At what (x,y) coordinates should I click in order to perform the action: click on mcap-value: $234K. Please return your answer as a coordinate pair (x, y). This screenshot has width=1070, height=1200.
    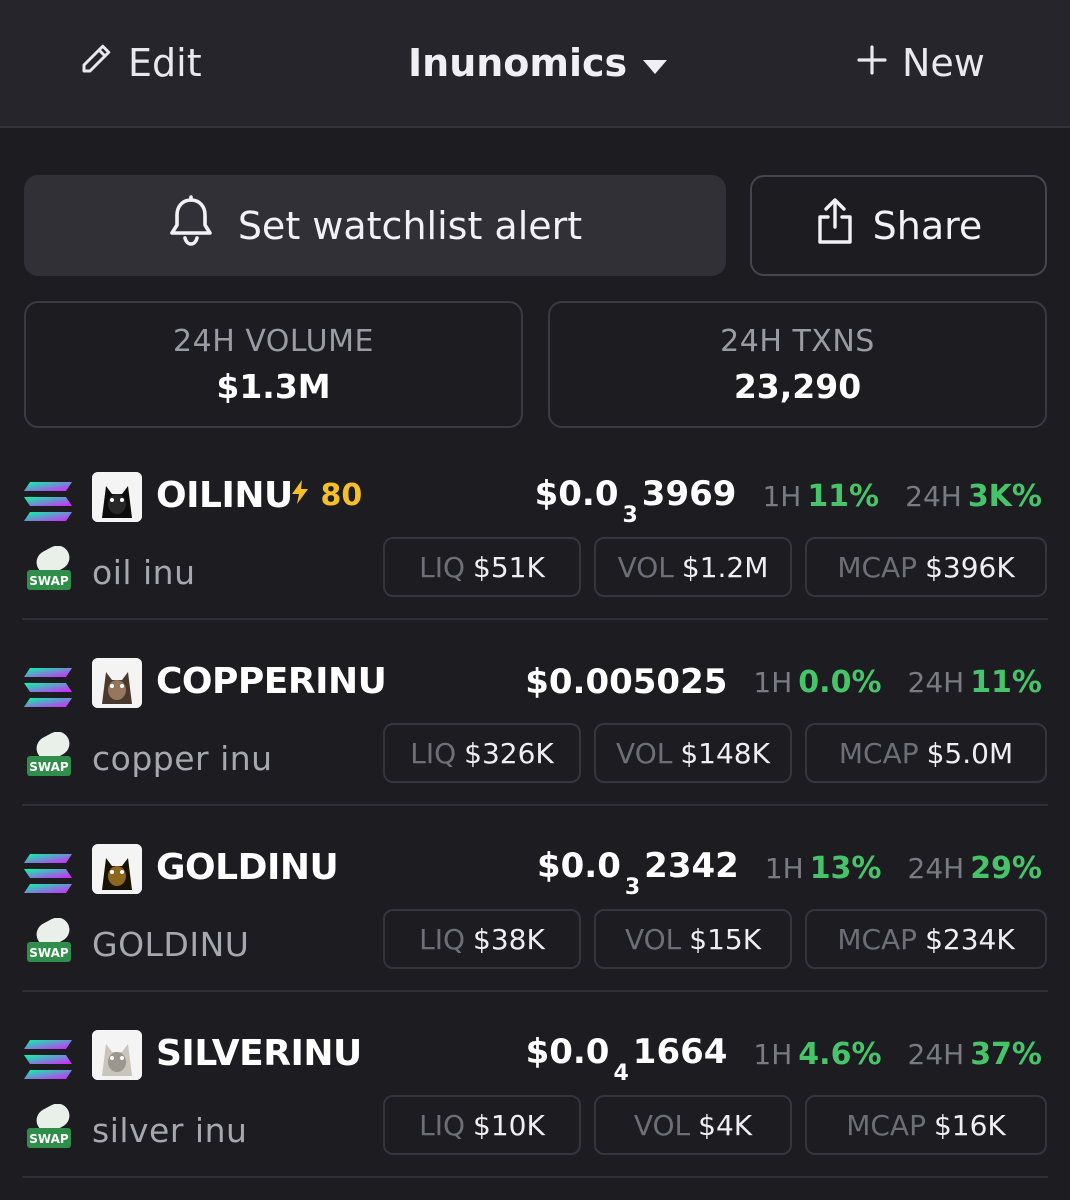
    Looking at the image, I should click on (970, 939).